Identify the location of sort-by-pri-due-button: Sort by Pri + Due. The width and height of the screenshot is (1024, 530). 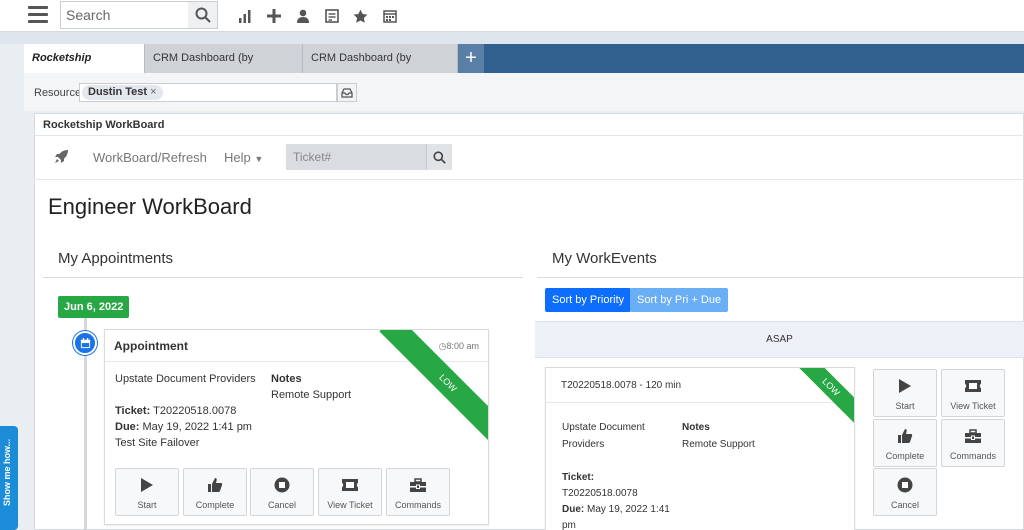
(679, 300).